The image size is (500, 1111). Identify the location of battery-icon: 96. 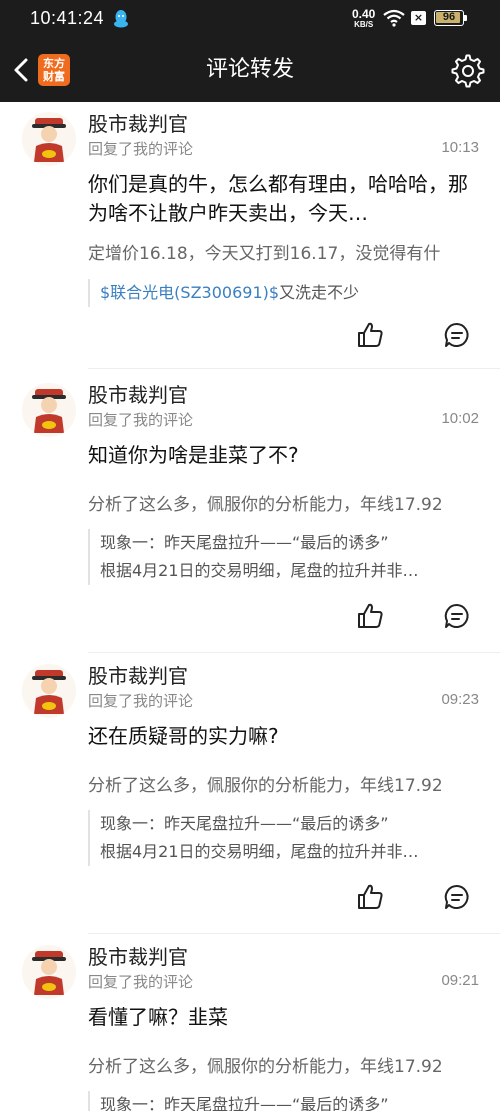
(449, 18).